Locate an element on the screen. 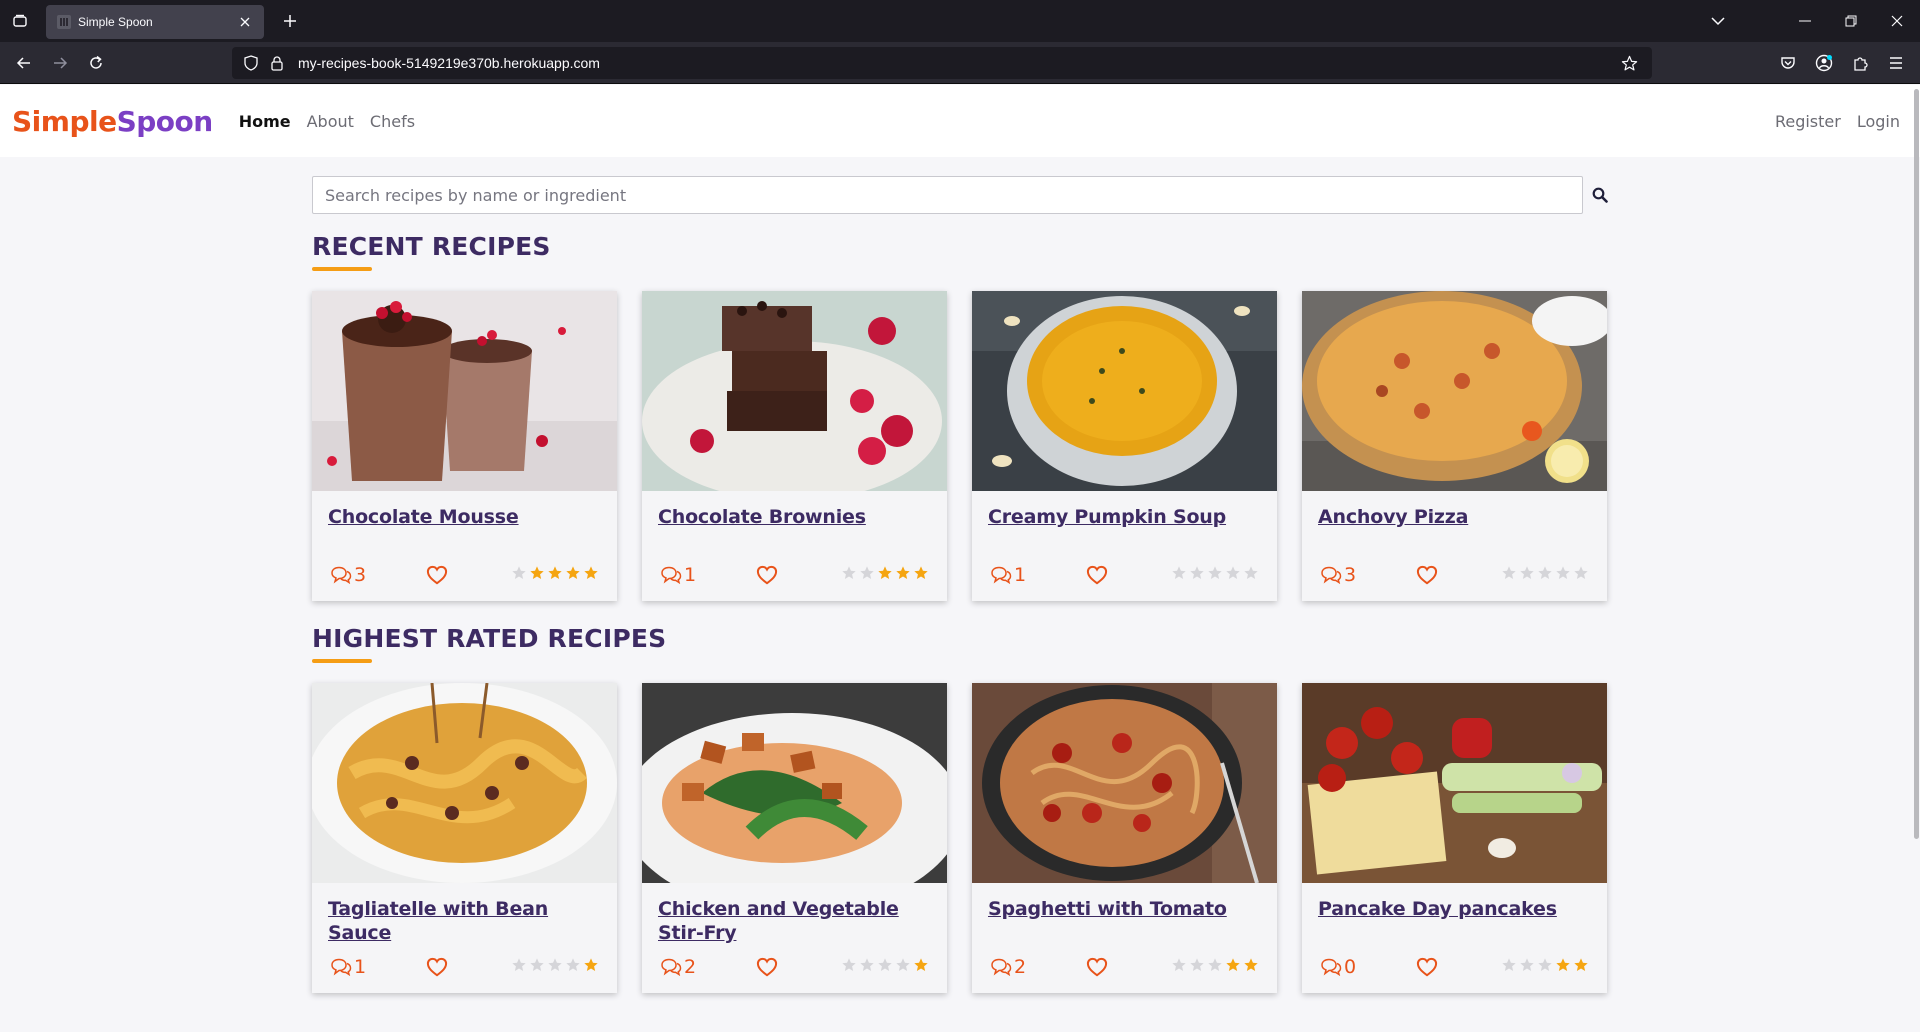 The width and height of the screenshot is (1920, 1032). recipe-title-link: Chocolate Mousse is located at coordinates (464, 517).